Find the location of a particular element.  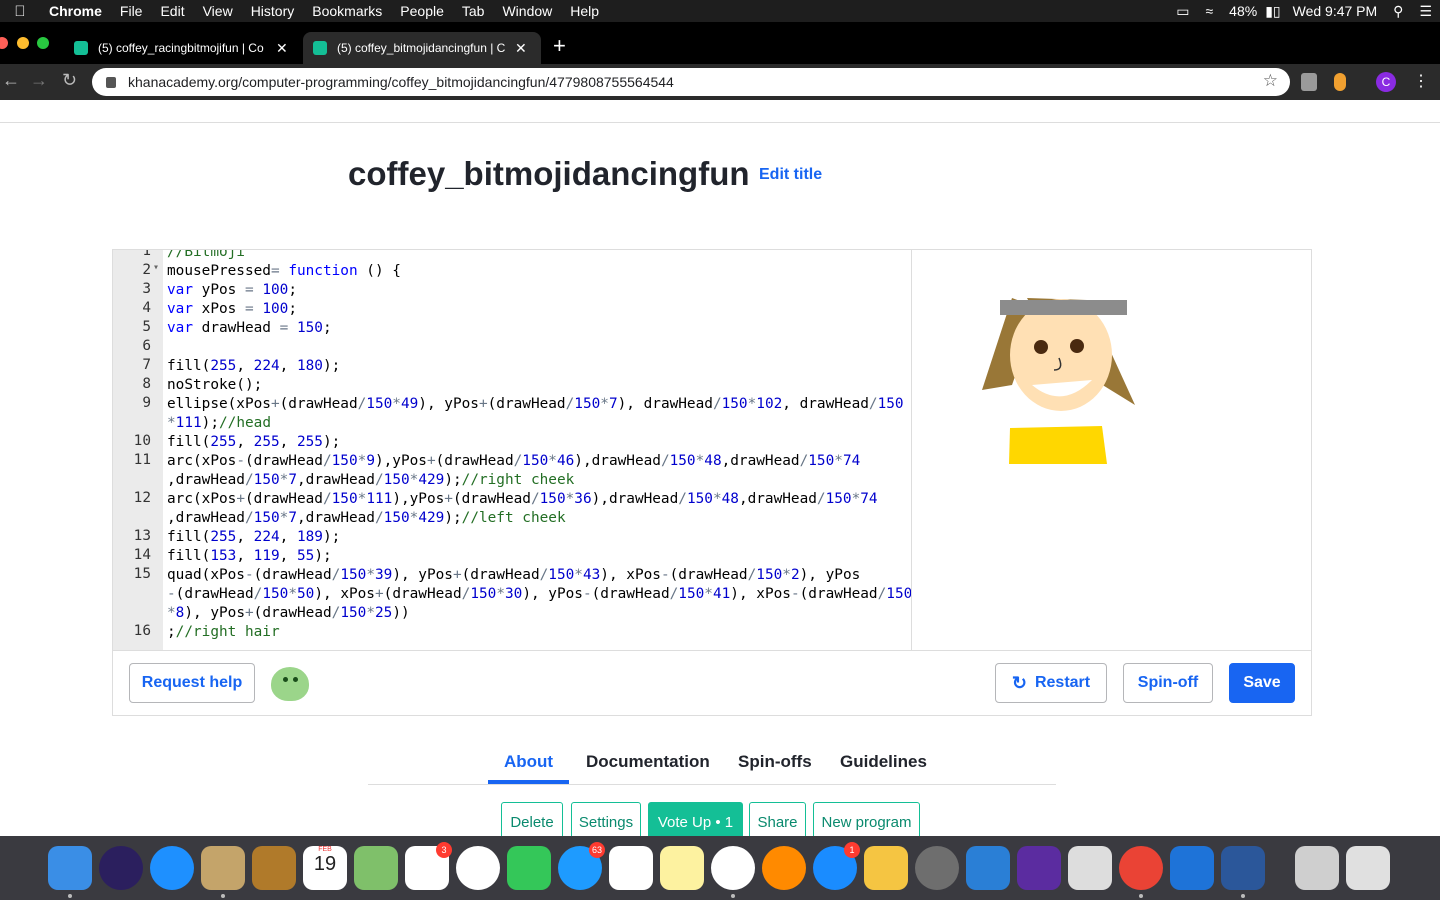

khan-academy-favicon-icon is located at coordinates (320, 48).